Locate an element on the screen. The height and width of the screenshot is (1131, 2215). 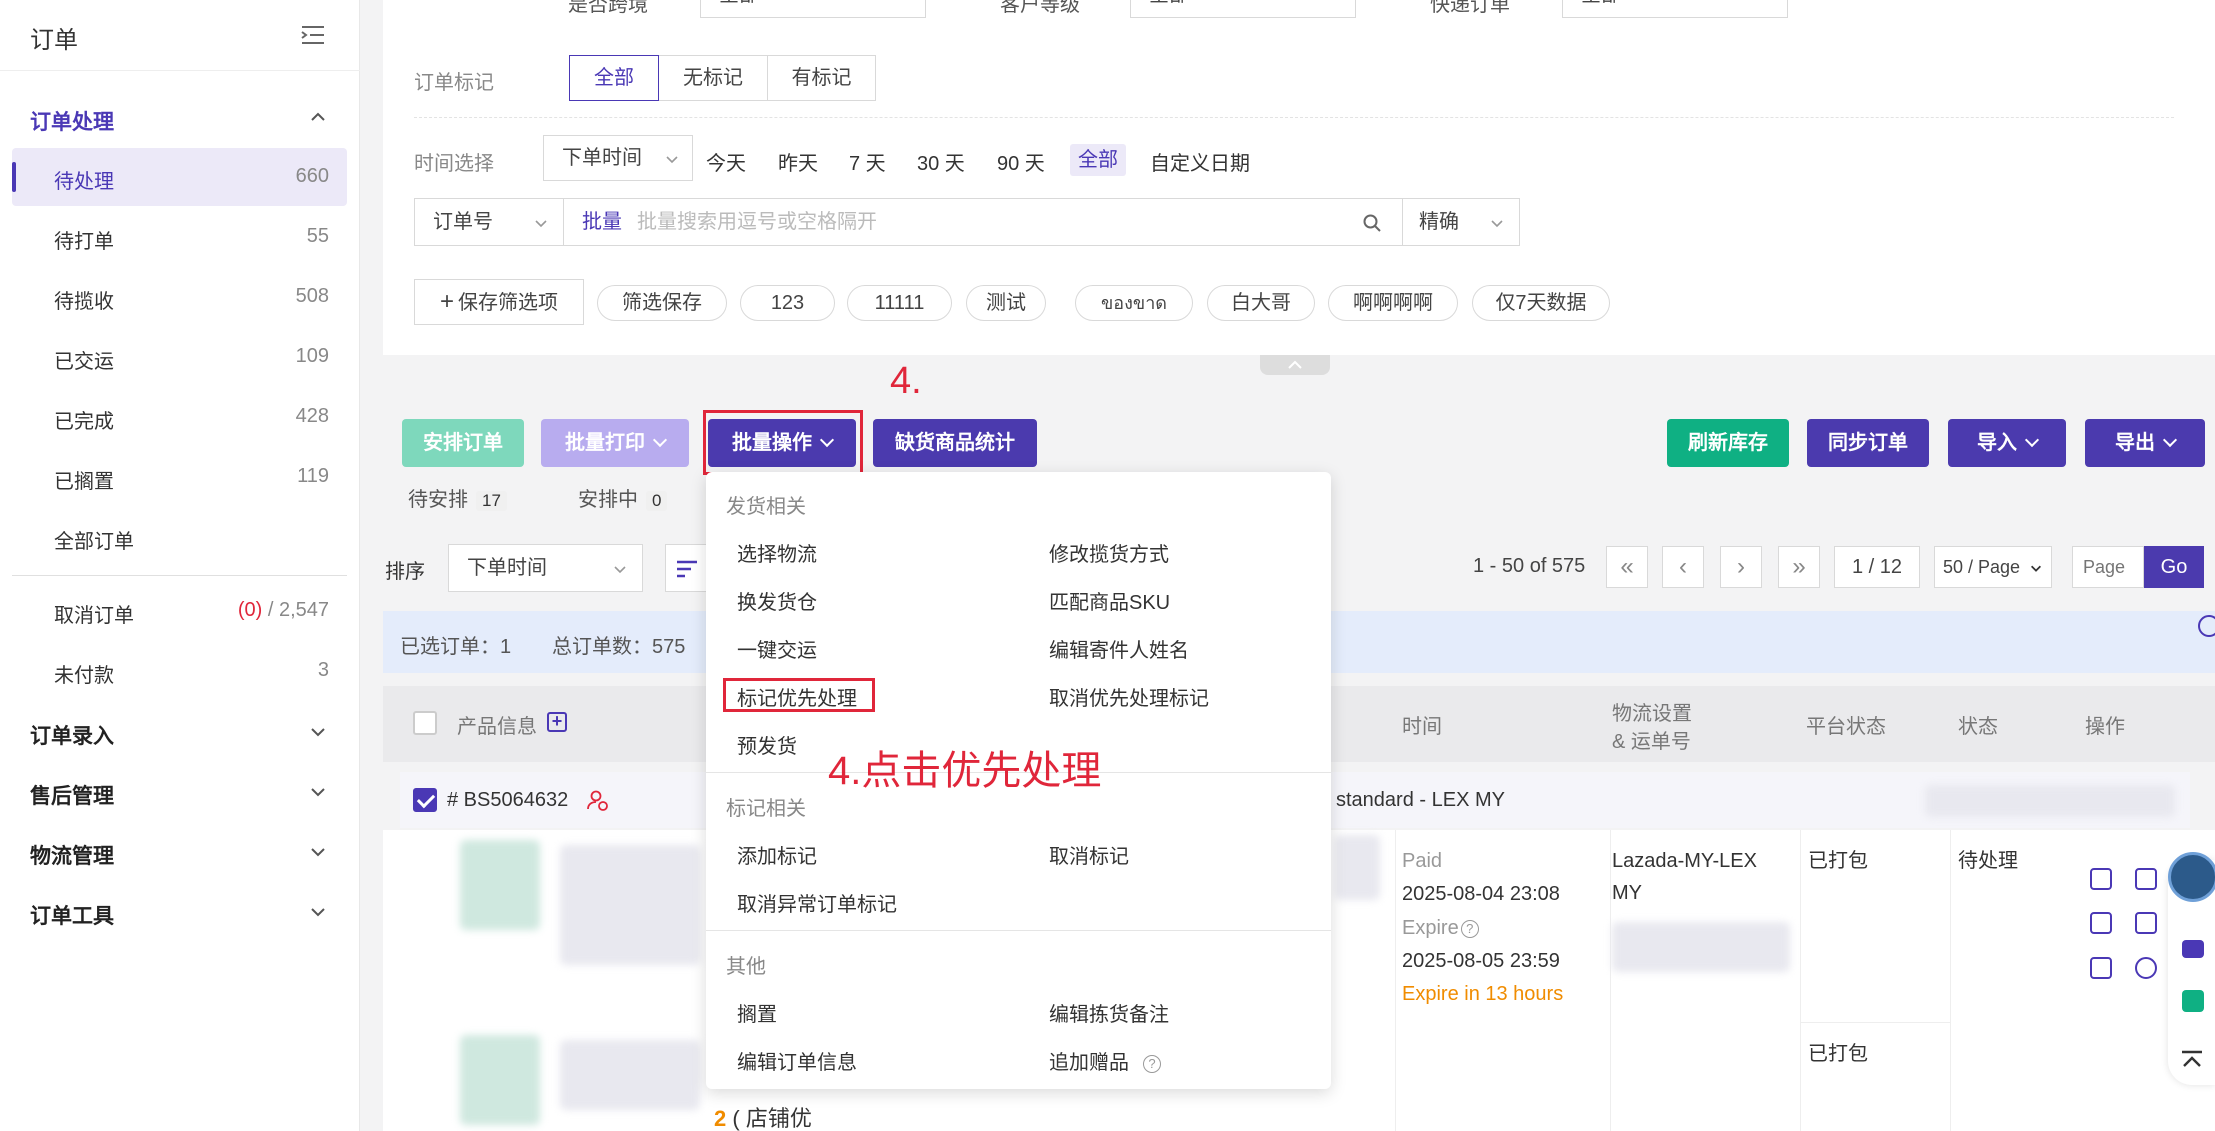
sync-orders-button: 同步订单 is located at coordinates (1868, 443).